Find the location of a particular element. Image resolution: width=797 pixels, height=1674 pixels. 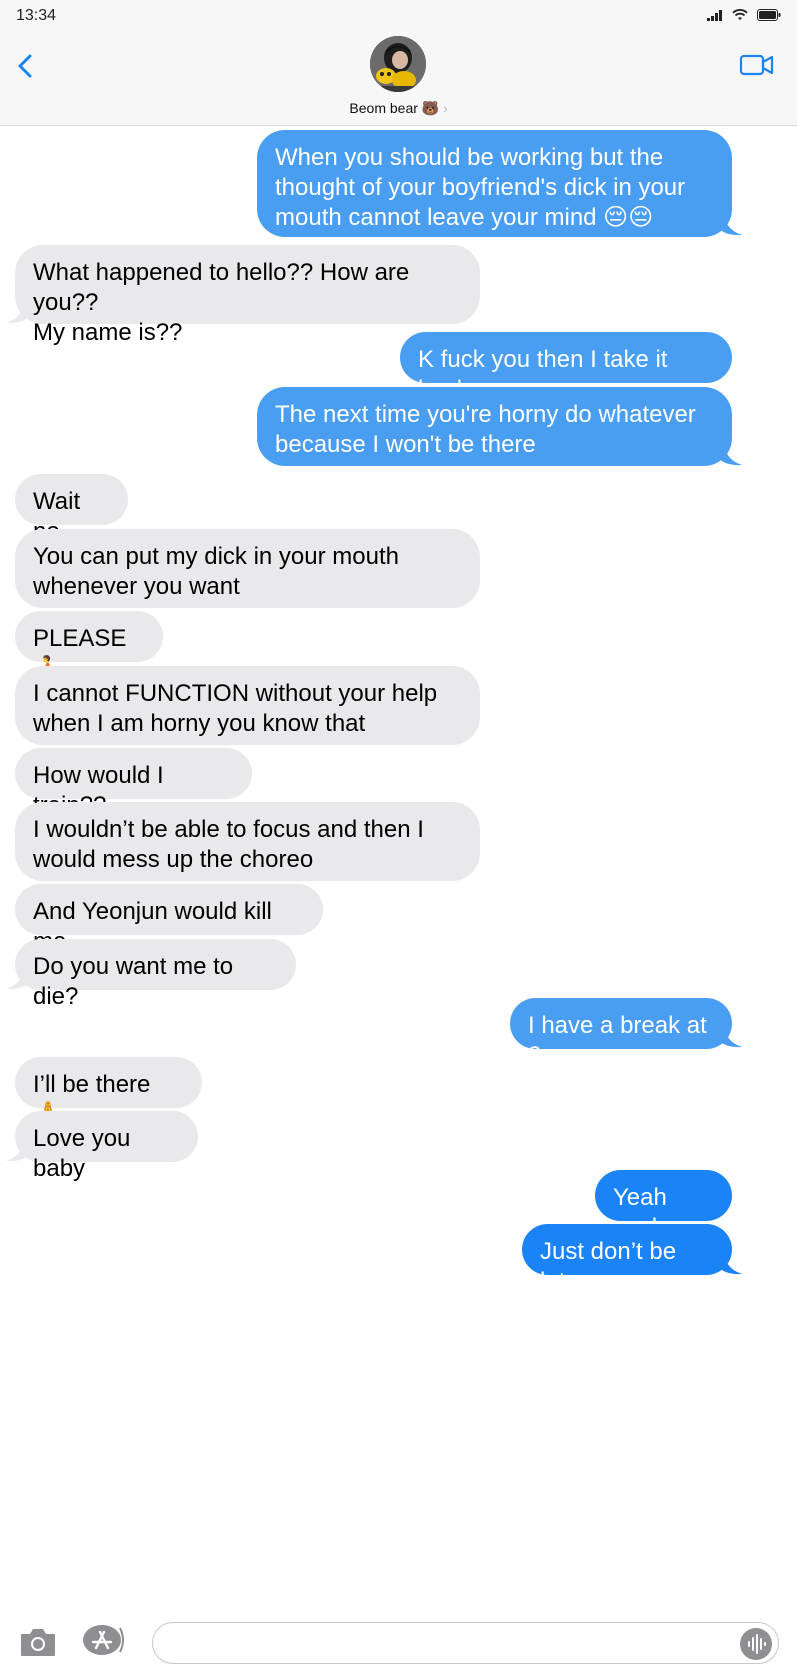

message-composer is located at coordinates (398, 1643).